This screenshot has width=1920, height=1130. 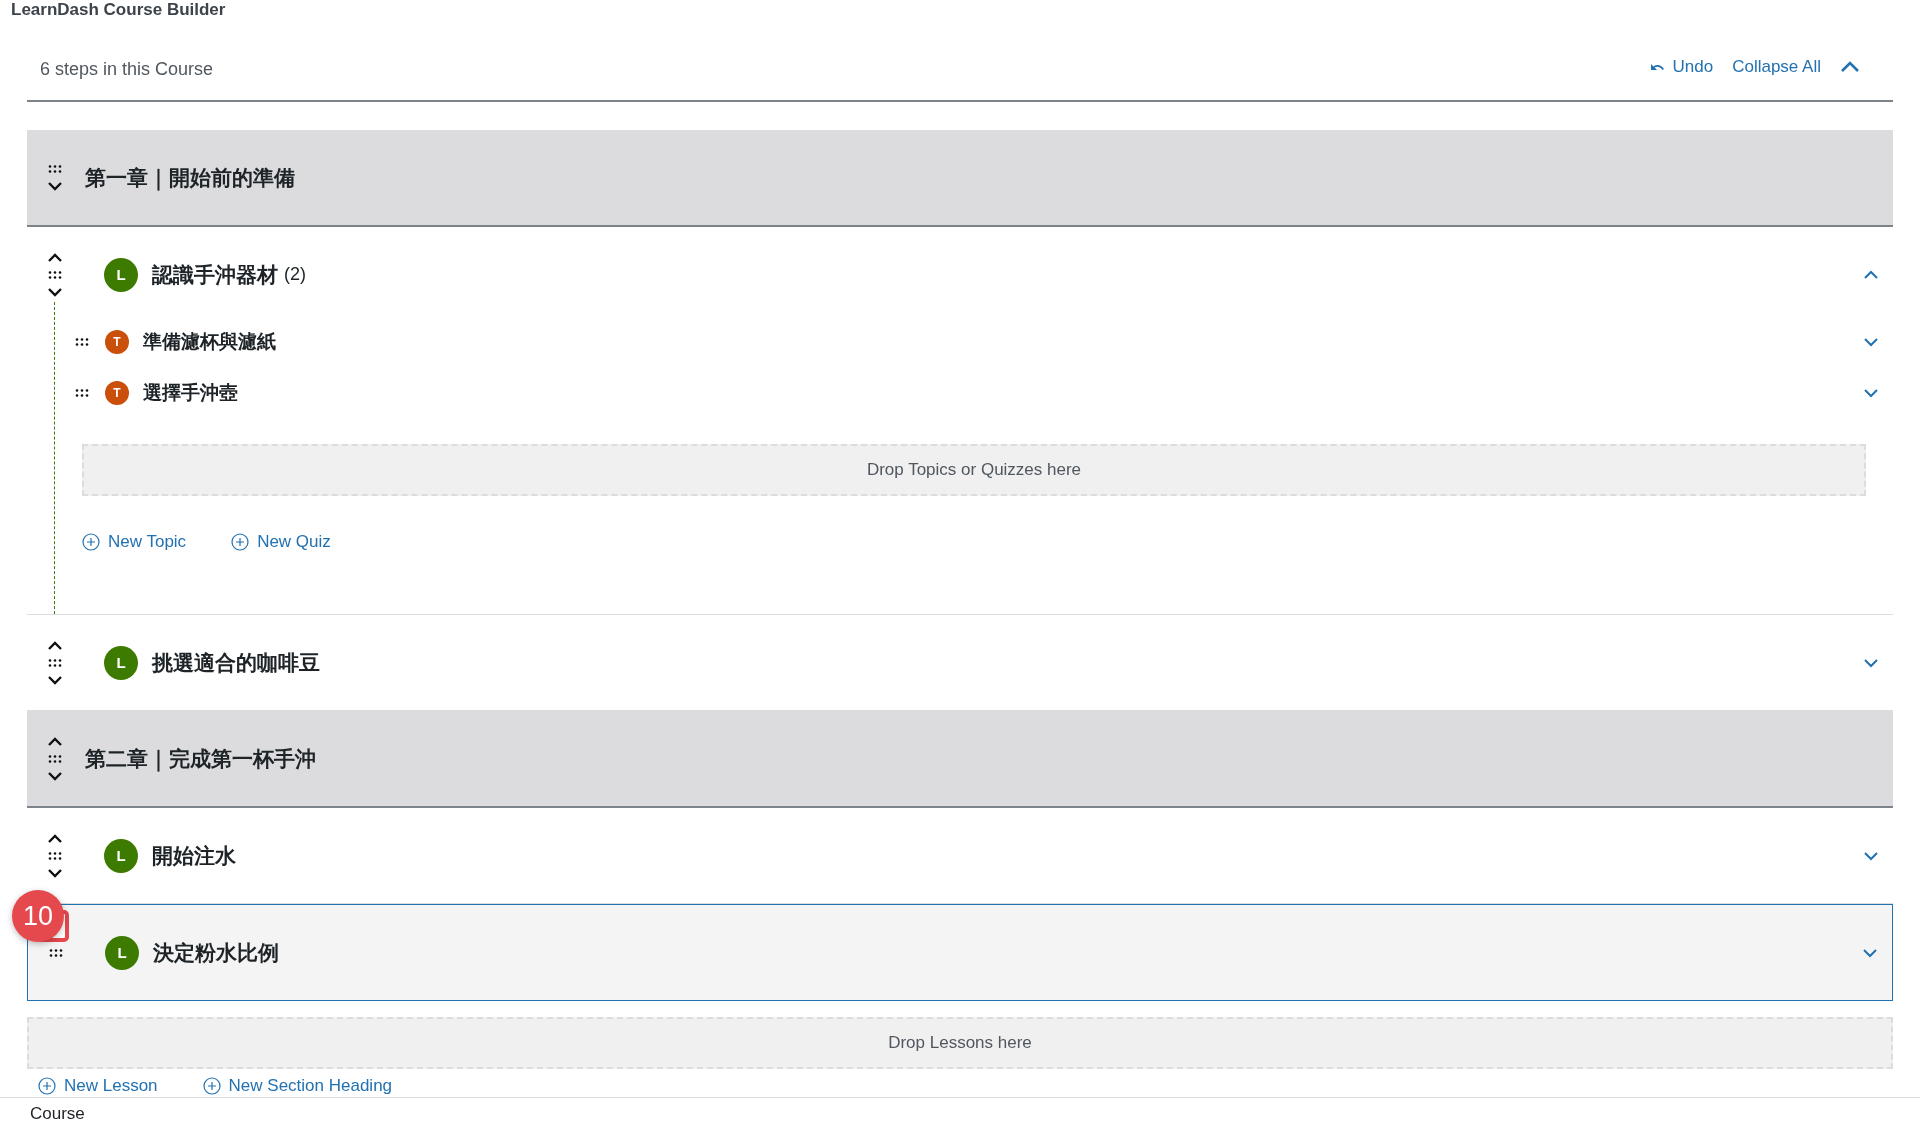 I want to click on steps-count: 6 steps in this Course, so click(x=127, y=68).